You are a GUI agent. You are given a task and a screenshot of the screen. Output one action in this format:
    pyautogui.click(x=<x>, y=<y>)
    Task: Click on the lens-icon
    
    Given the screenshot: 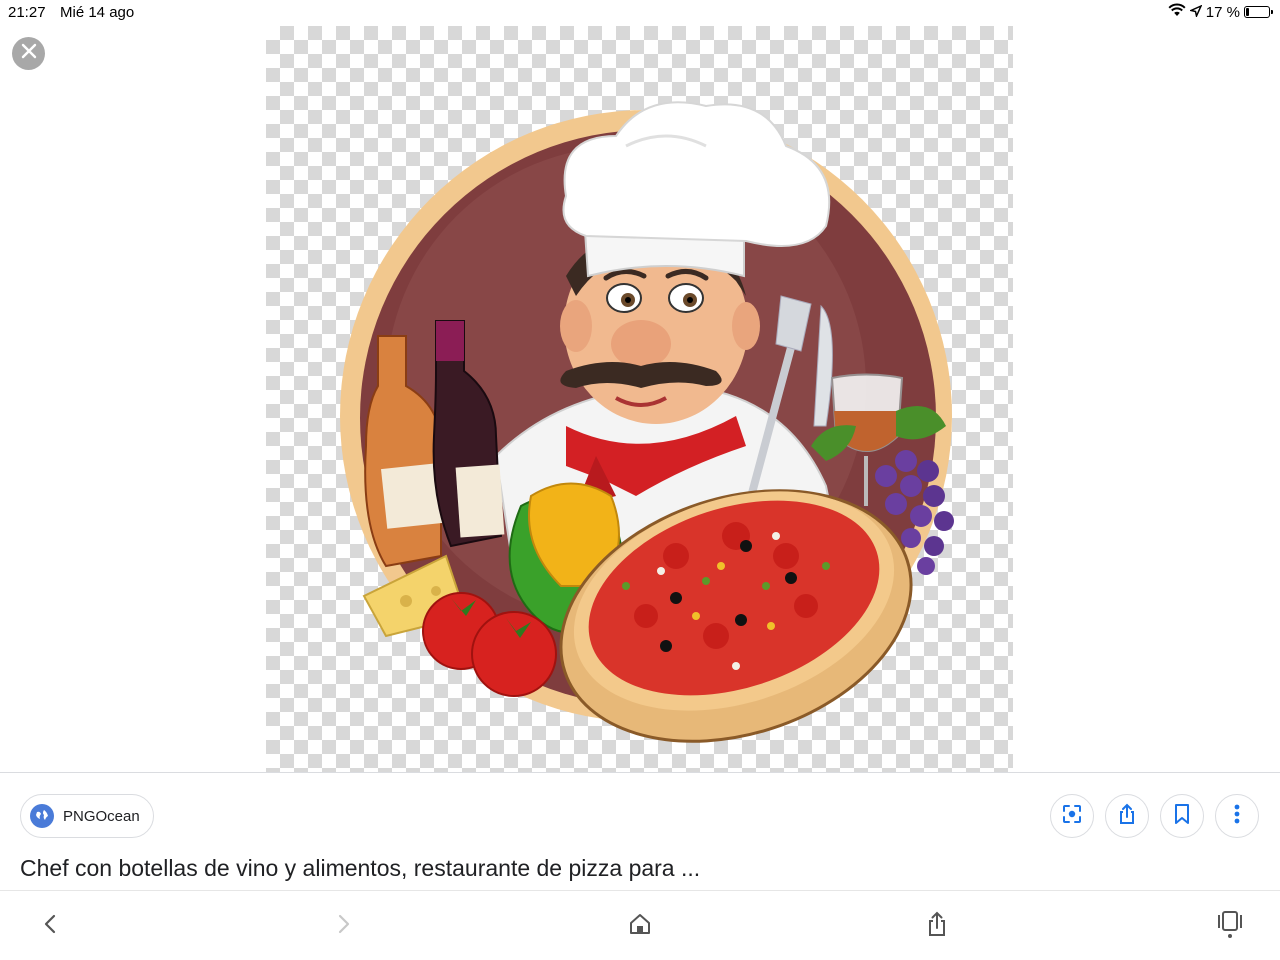 What is the action you would take?
    pyautogui.click(x=1072, y=816)
    